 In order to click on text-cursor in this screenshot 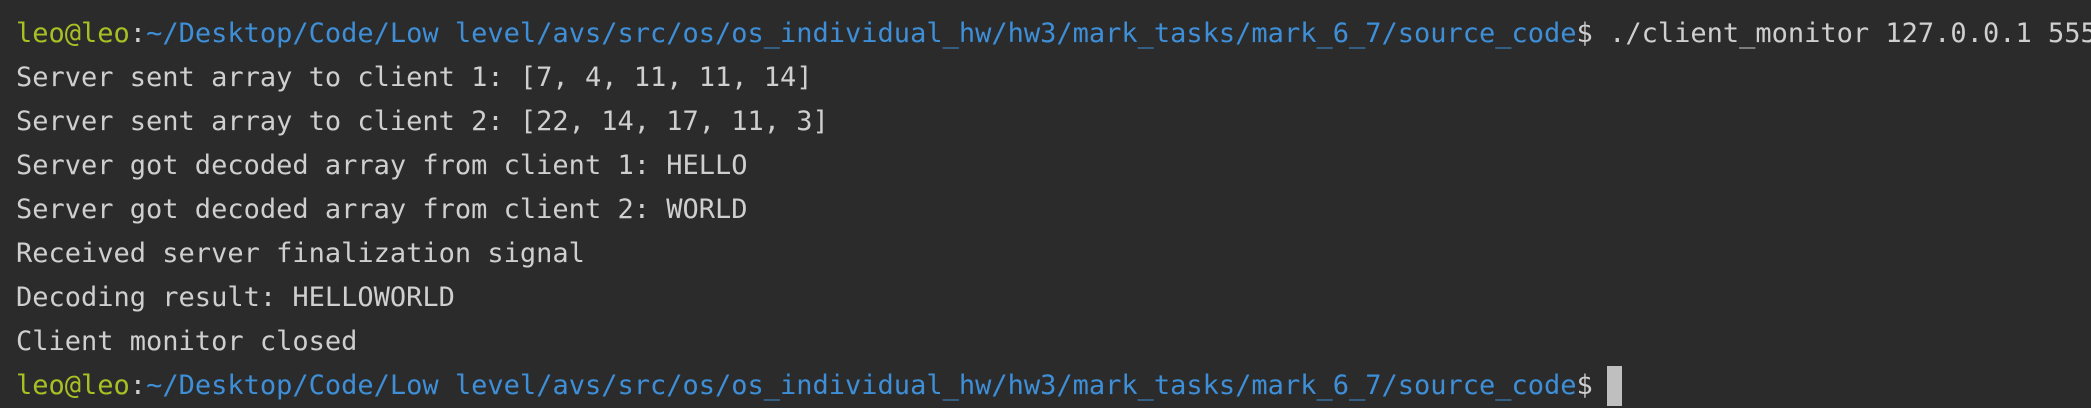, I will do `click(1614, 386)`.